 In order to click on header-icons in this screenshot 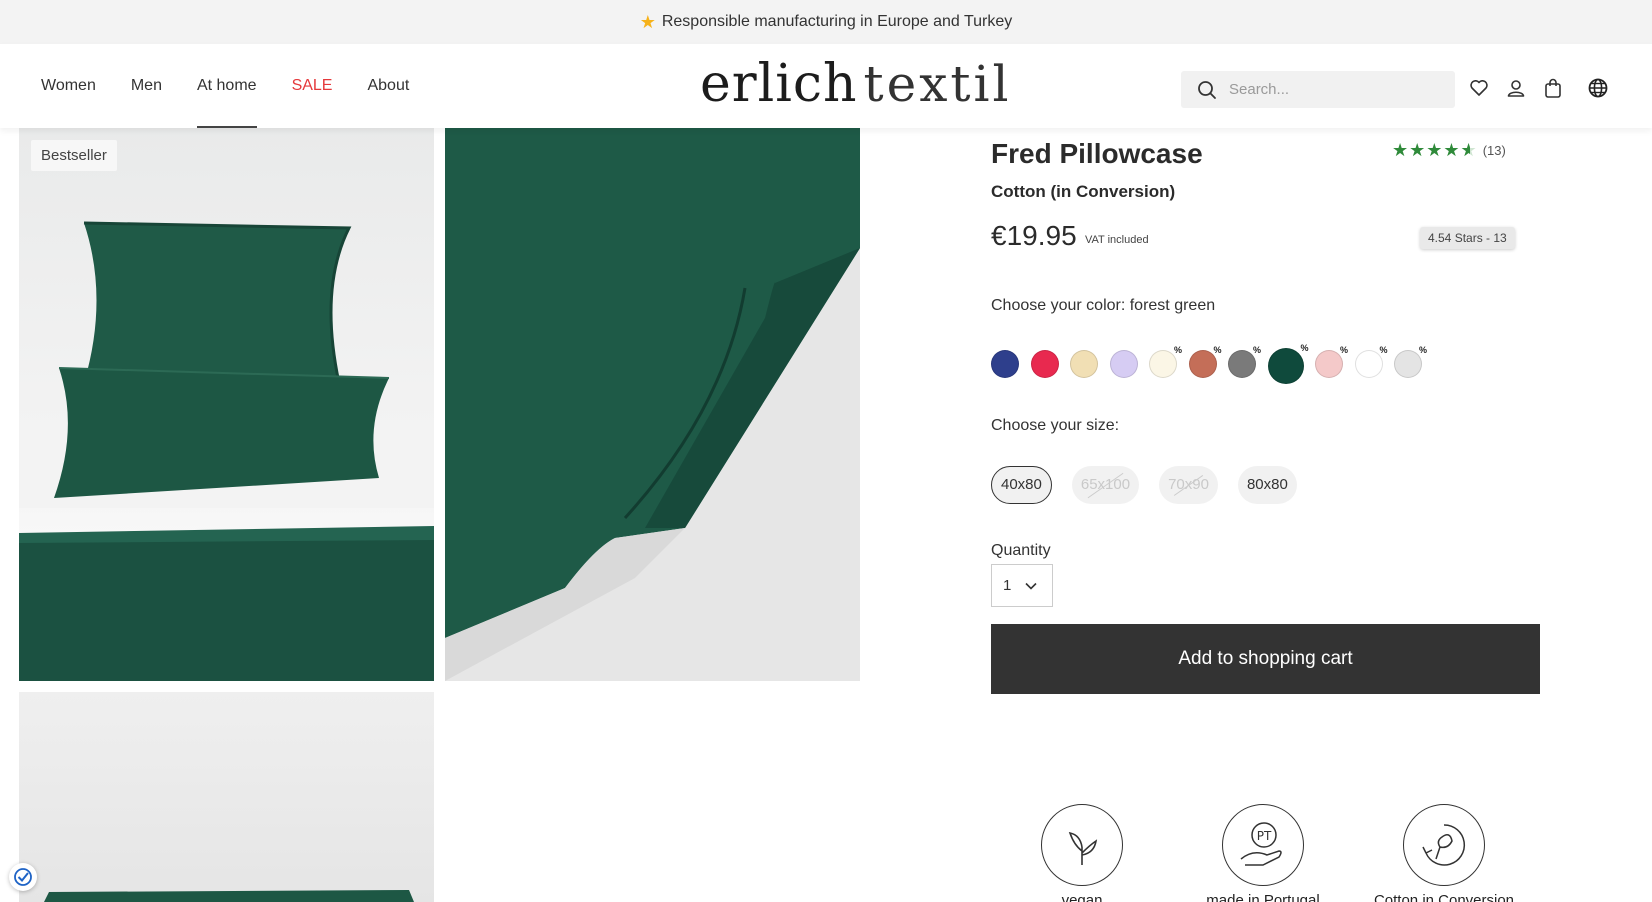, I will do `click(1545, 88)`.